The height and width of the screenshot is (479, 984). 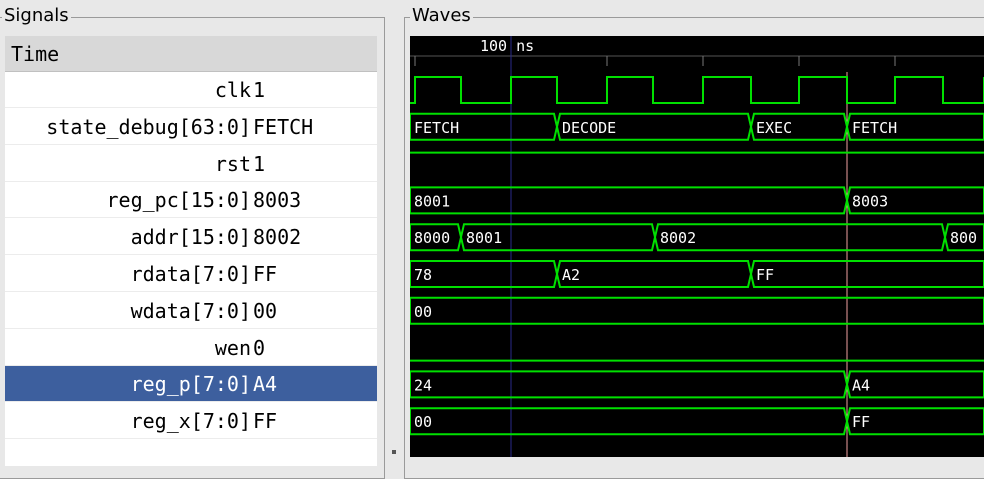 What do you see at coordinates (283, 126) in the screenshot?
I see `signal-value: FETCH` at bounding box center [283, 126].